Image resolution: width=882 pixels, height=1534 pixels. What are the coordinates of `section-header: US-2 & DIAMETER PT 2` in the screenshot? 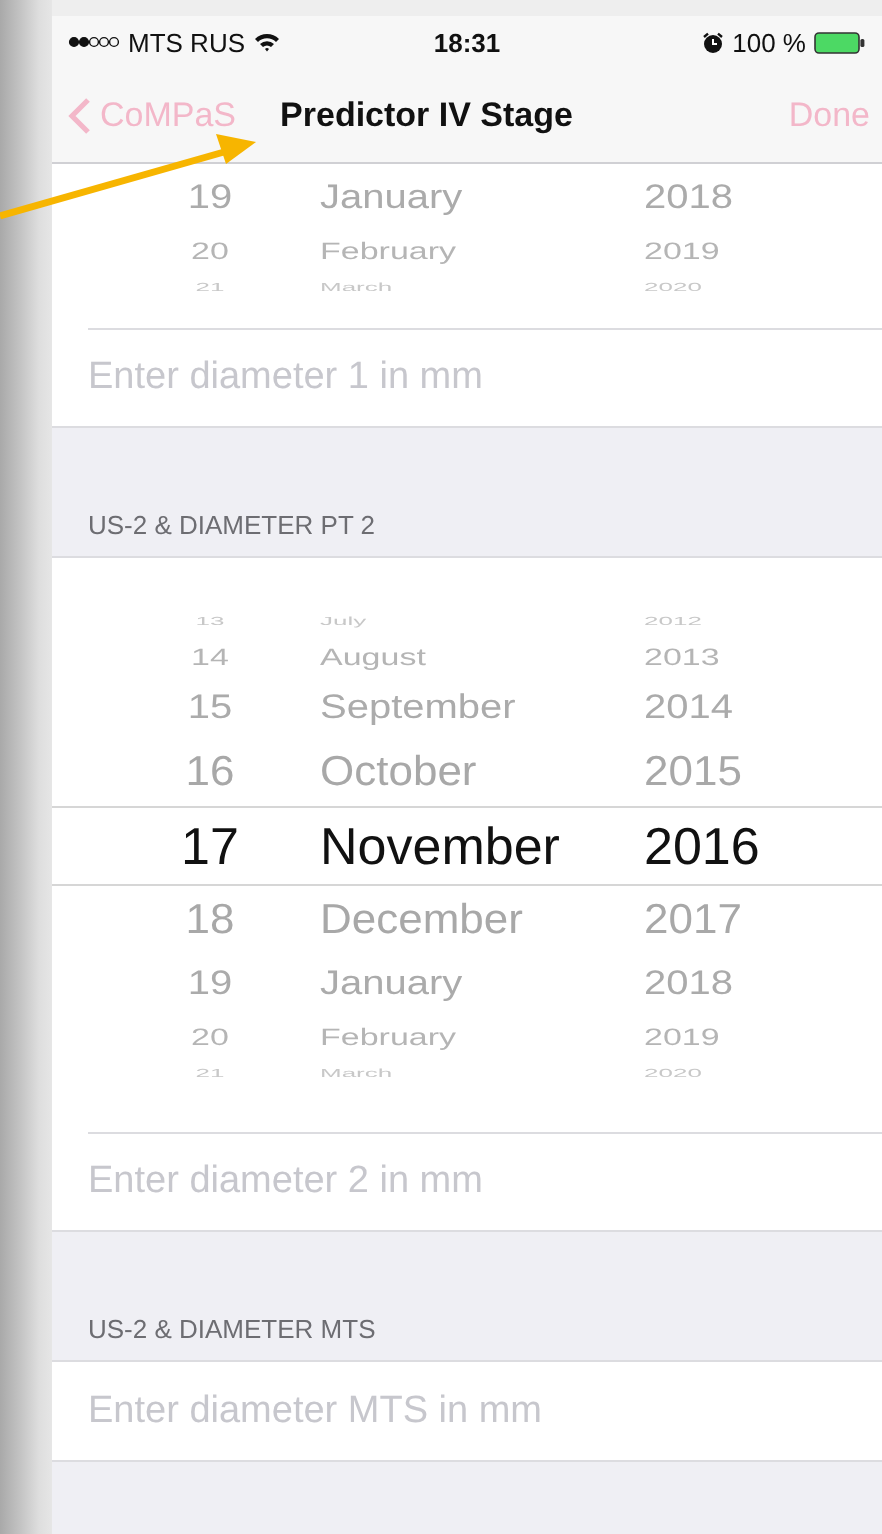 It's located at (231, 527).